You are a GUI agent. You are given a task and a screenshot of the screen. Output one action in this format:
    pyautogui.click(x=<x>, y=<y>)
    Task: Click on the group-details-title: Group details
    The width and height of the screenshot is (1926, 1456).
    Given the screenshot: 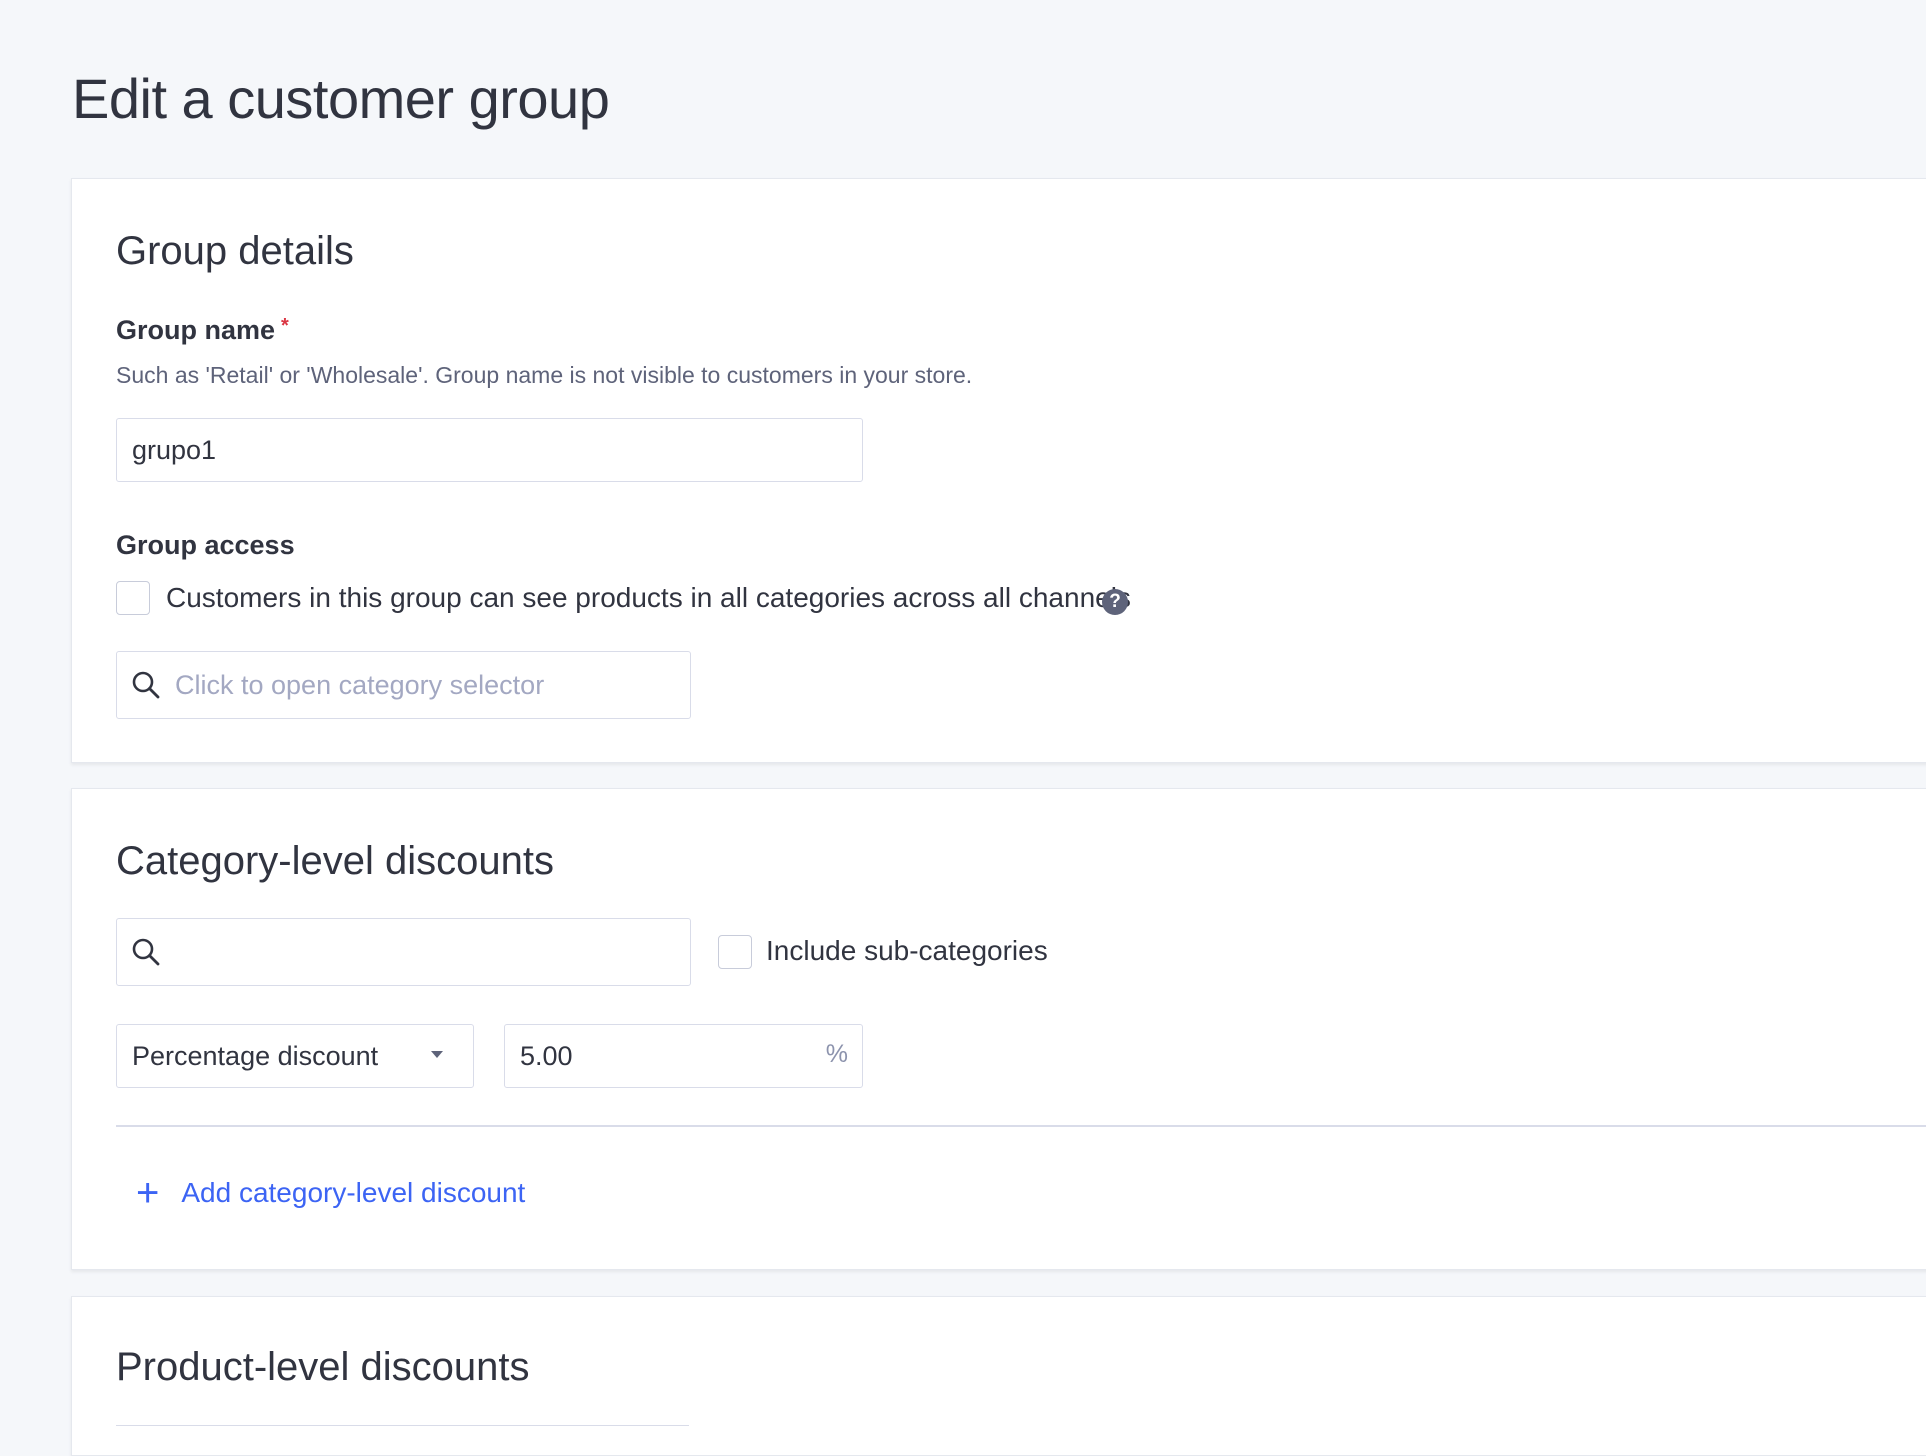 What is the action you would take?
    pyautogui.click(x=235, y=251)
    